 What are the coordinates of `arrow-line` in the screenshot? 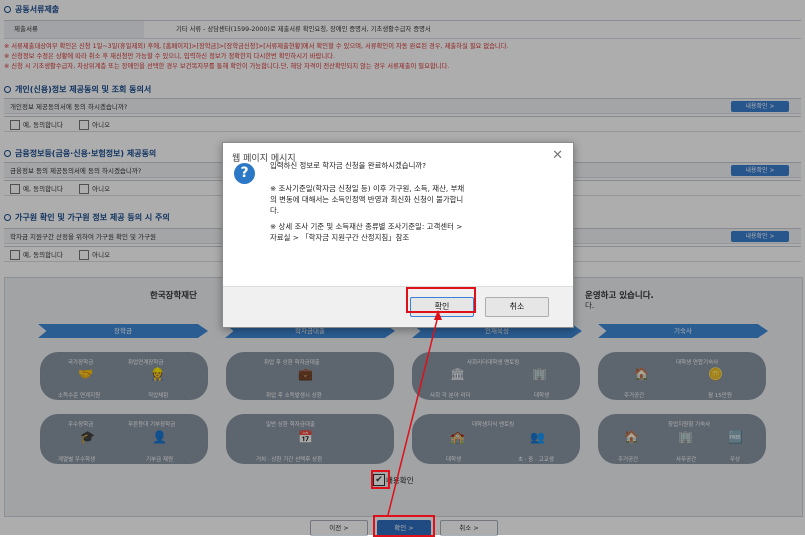 It's located at (413, 415).